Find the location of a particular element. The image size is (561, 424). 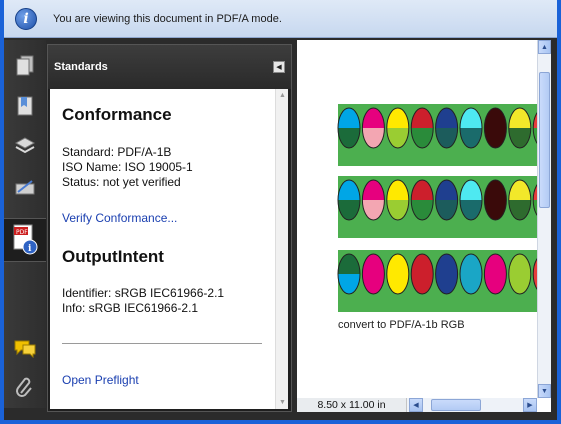

svg-text: i is located at coordinates (30, 249).